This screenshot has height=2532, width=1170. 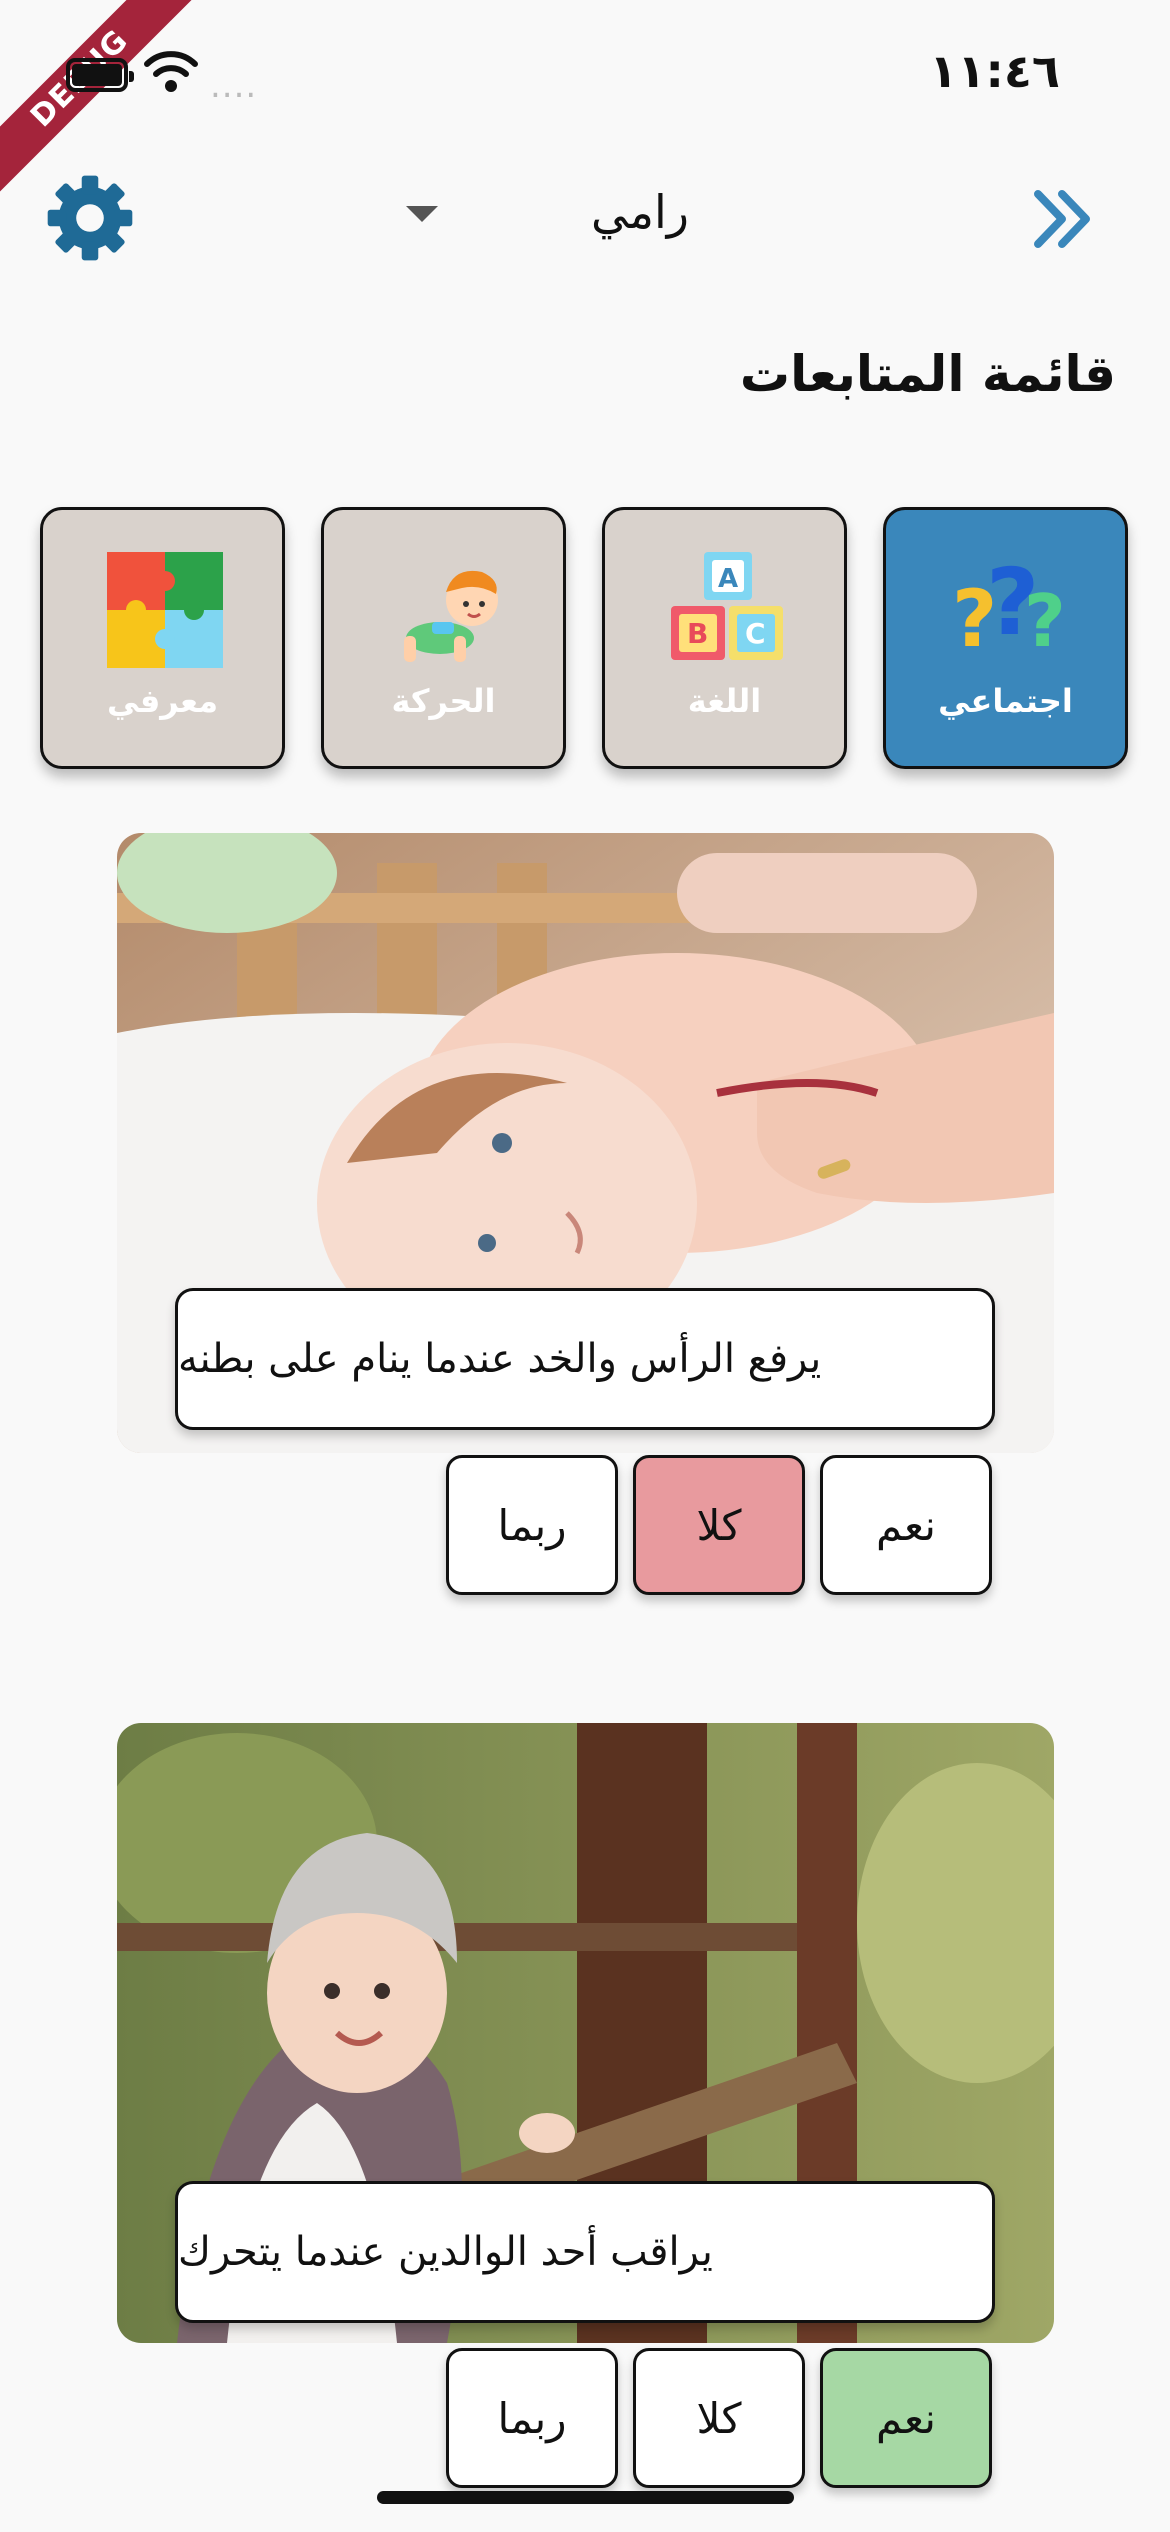 I want to click on question-text-box: يرفع الرأس والخد عندما ينام على بطنه, so click(x=585, y=1359).